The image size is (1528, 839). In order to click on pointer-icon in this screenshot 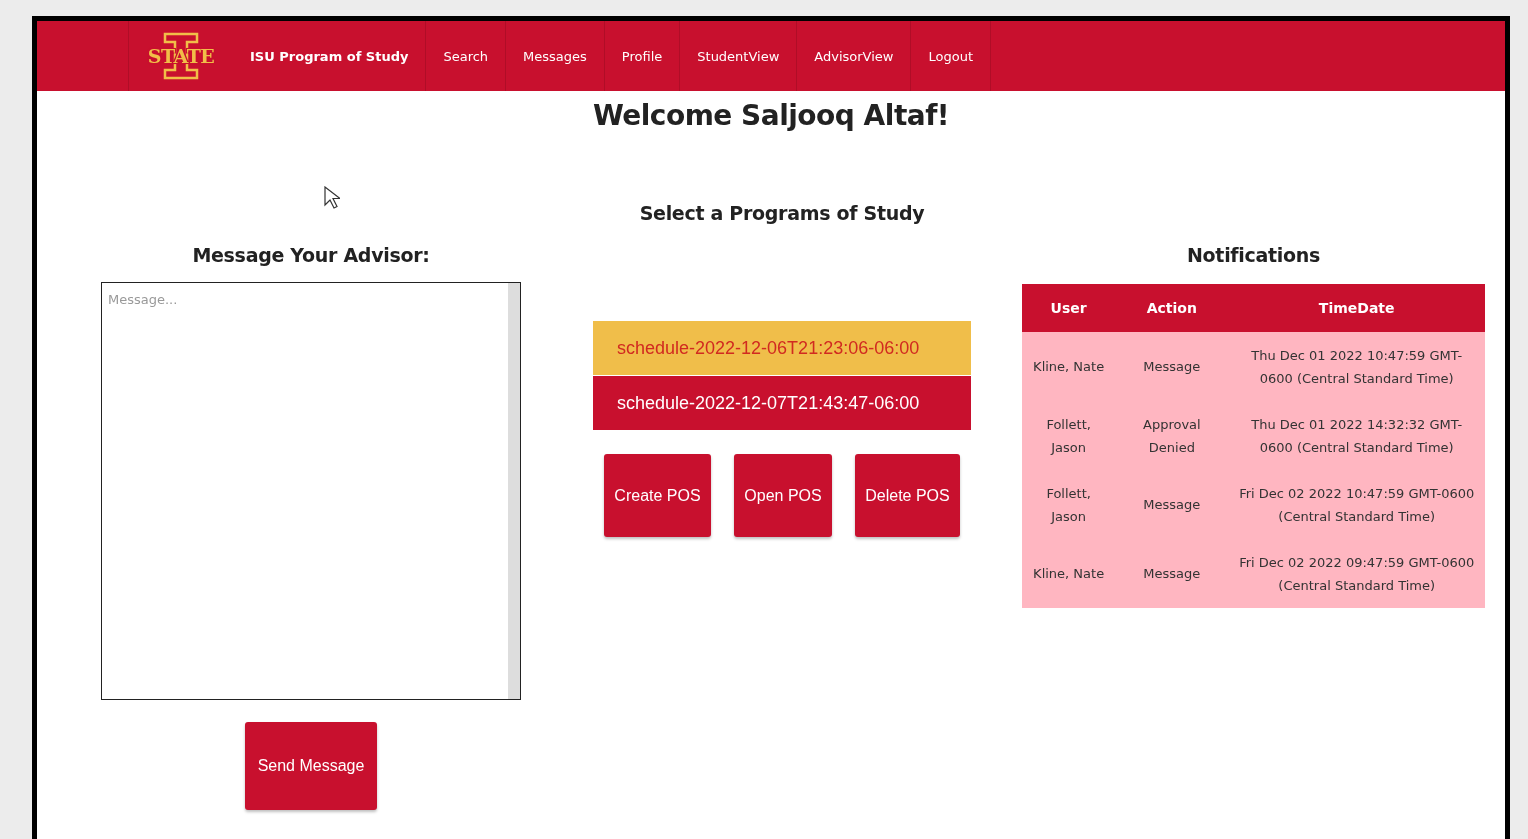, I will do `click(332, 198)`.